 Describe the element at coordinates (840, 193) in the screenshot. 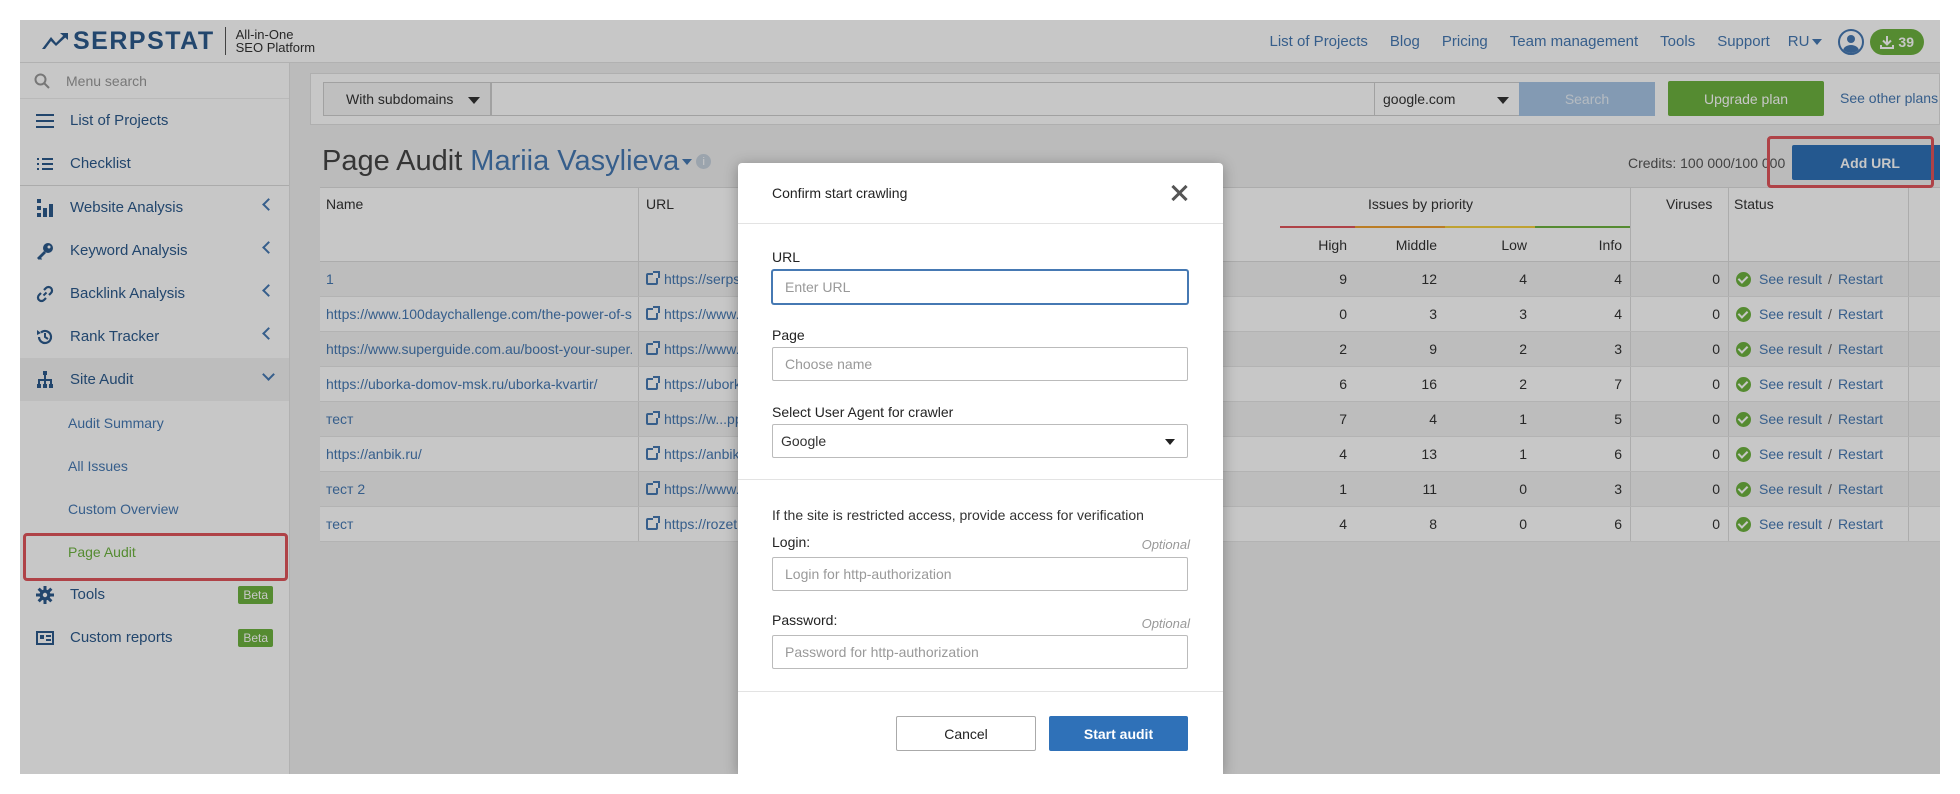

I see `modal-title: Confirm start crawling` at that location.